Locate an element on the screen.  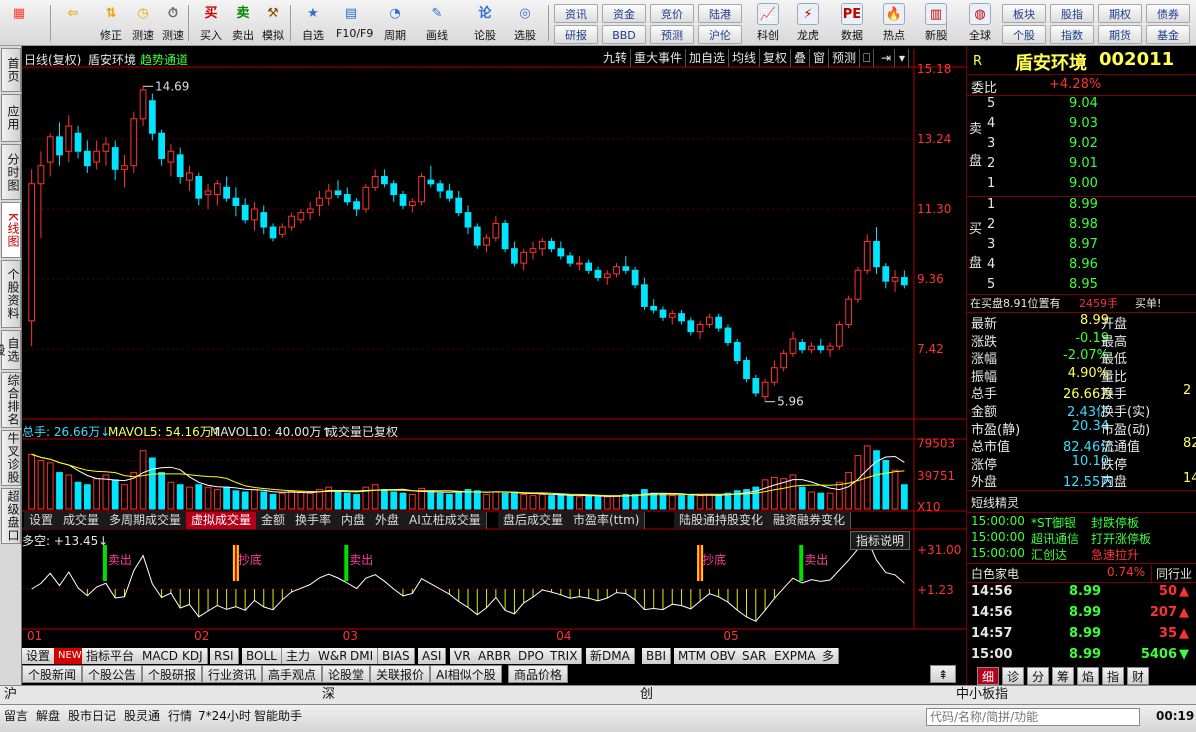
toolbar-small-button: 沪伦 is located at coordinates (720, 34).